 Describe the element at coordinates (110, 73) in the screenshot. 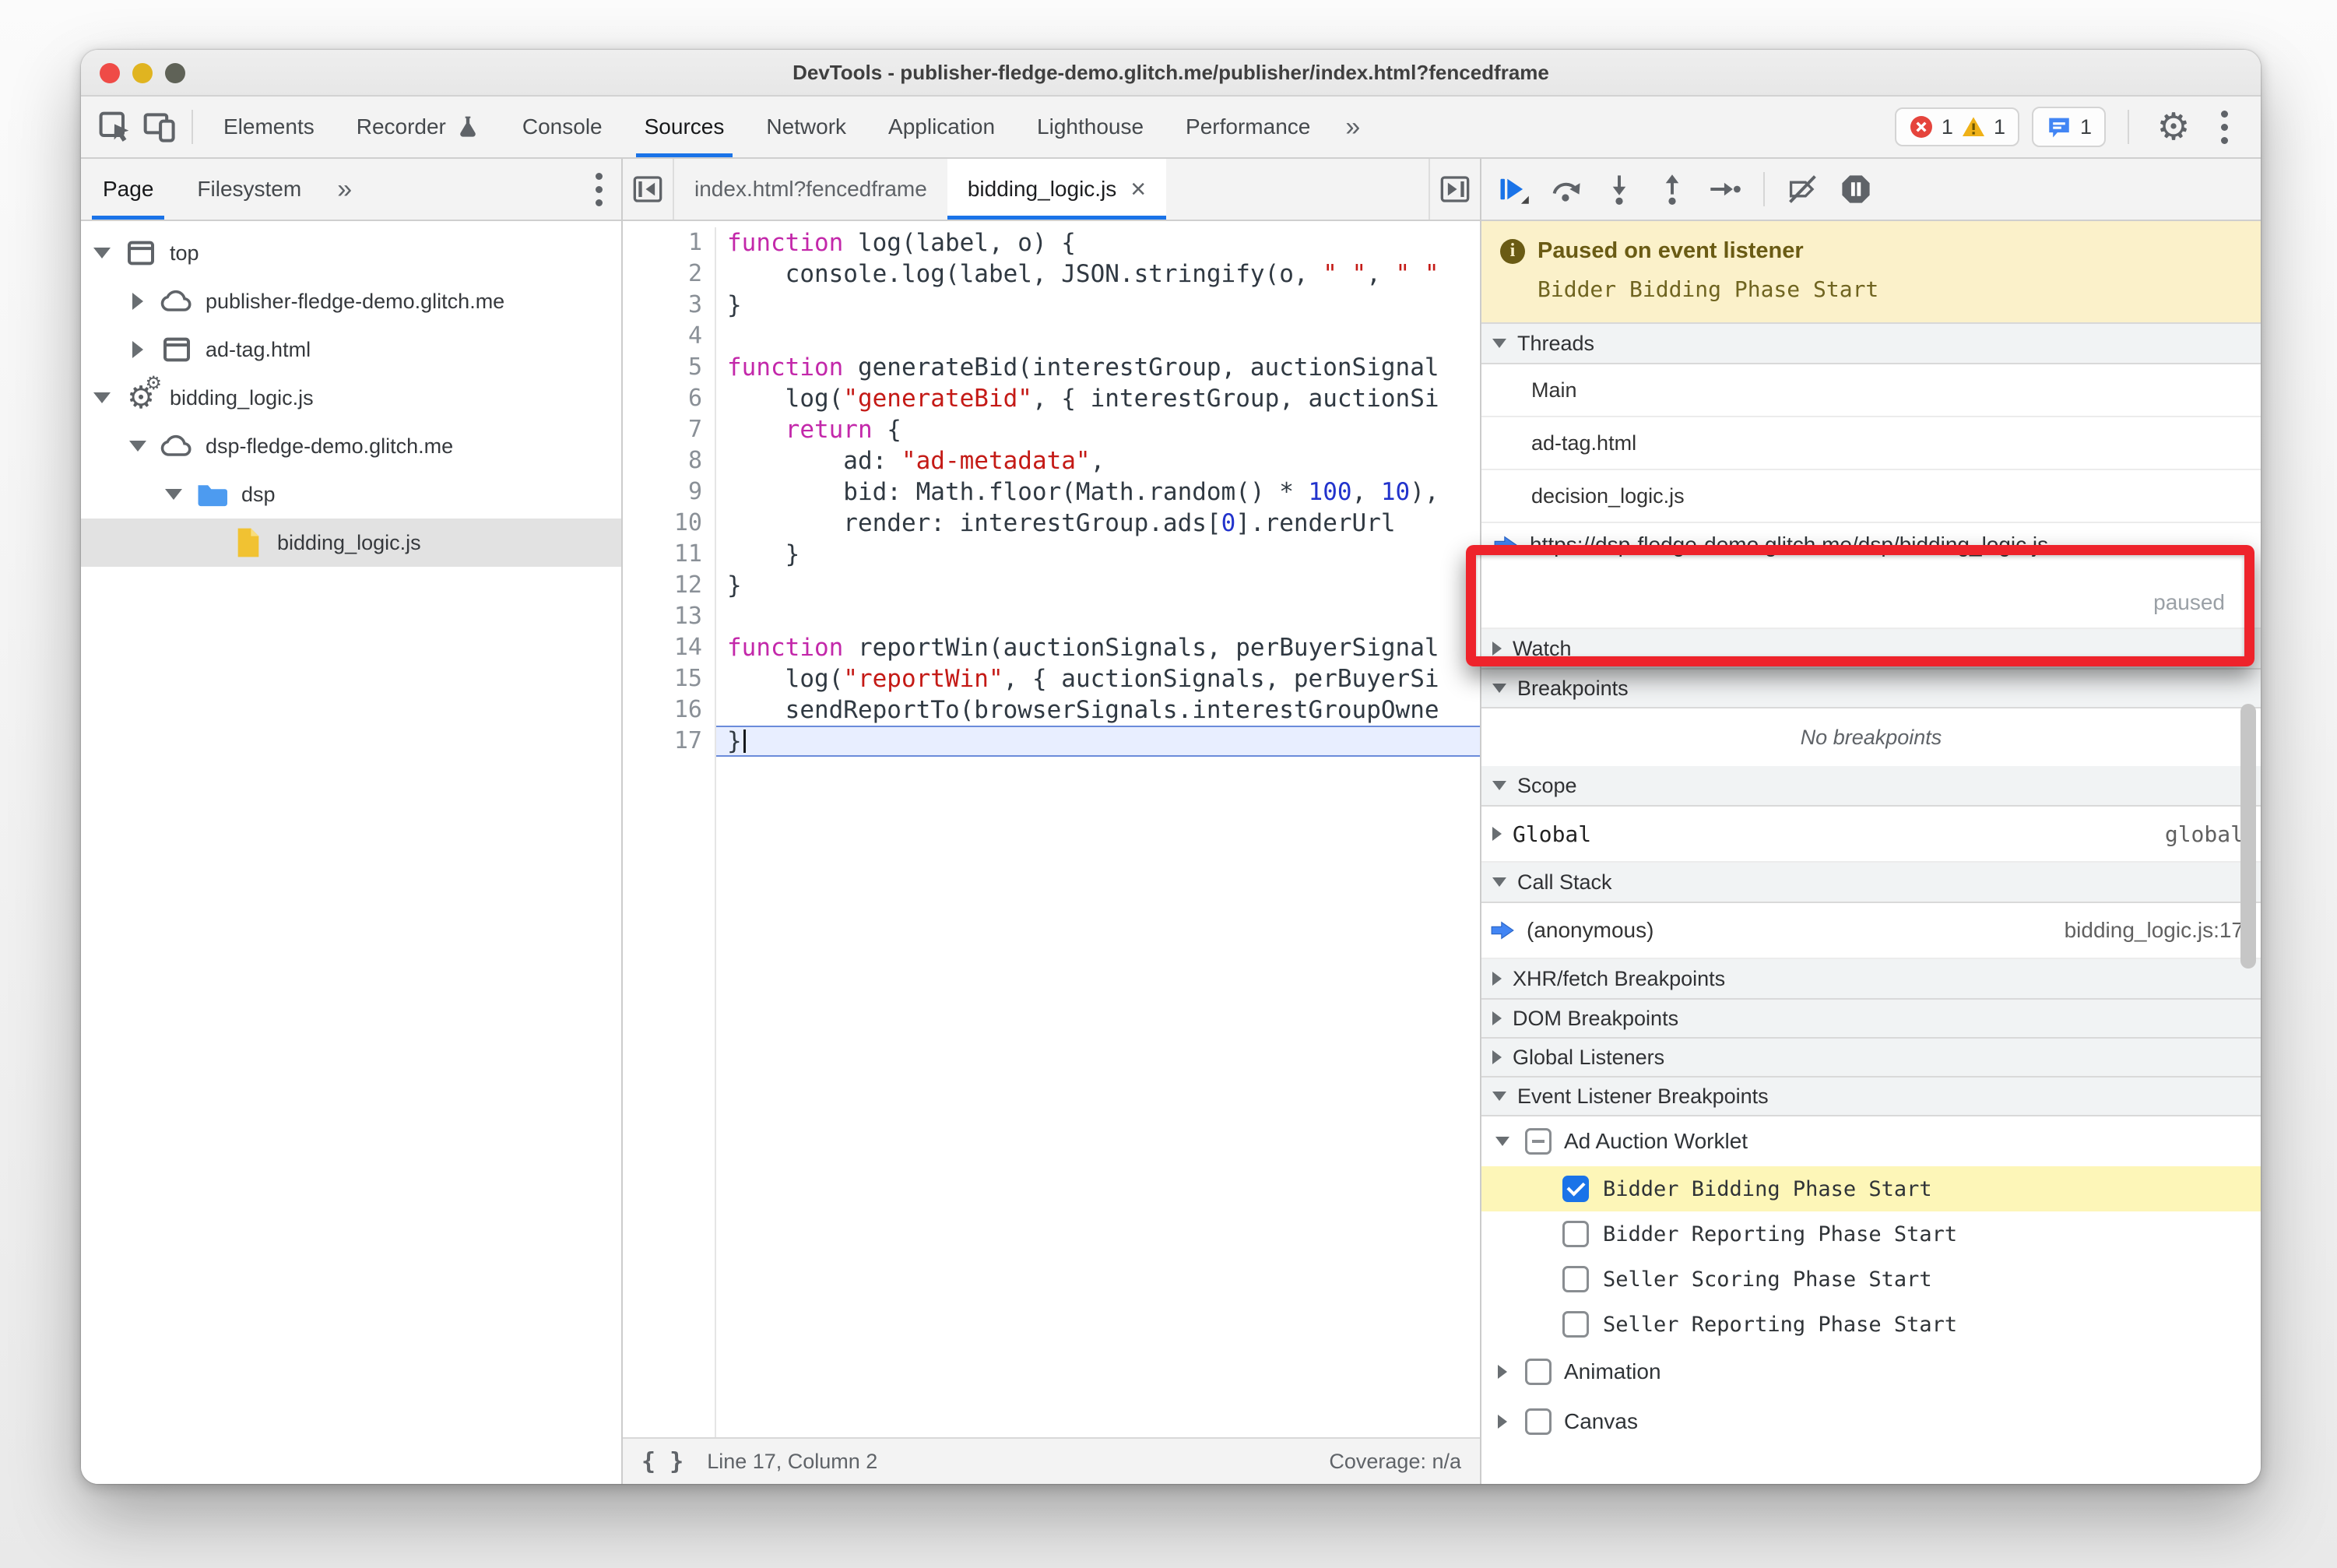

I see `close-window-button` at that location.